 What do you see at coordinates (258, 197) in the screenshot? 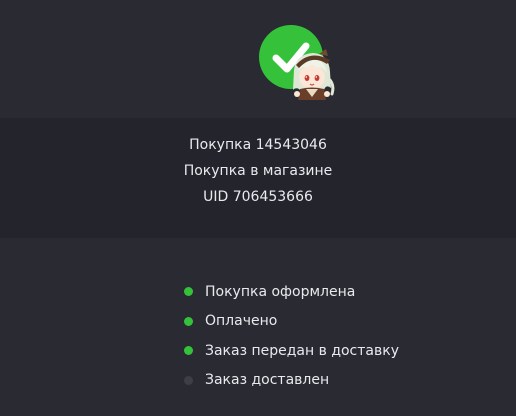
I see `purchase-uid: UID 706453666` at bounding box center [258, 197].